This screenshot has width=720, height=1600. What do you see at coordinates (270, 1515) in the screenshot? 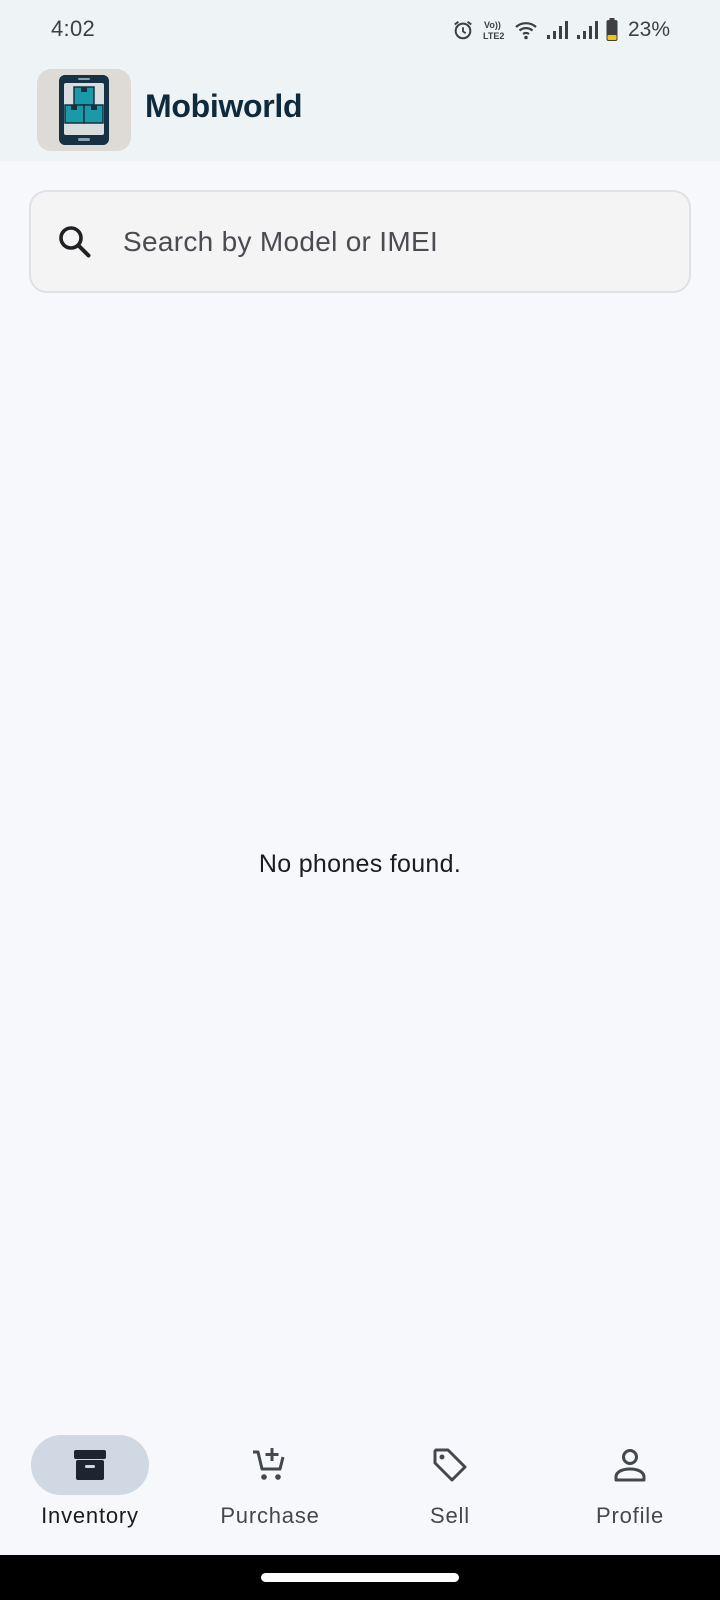
I see `nav-label: Purchase` at bounding box center [270, 1515].